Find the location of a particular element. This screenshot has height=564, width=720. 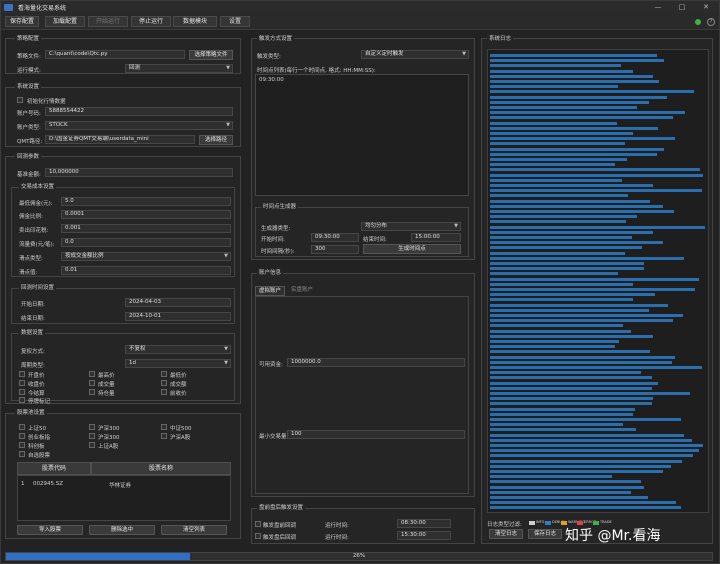

index-label: 中证500 is located at coordinates (181, 429).